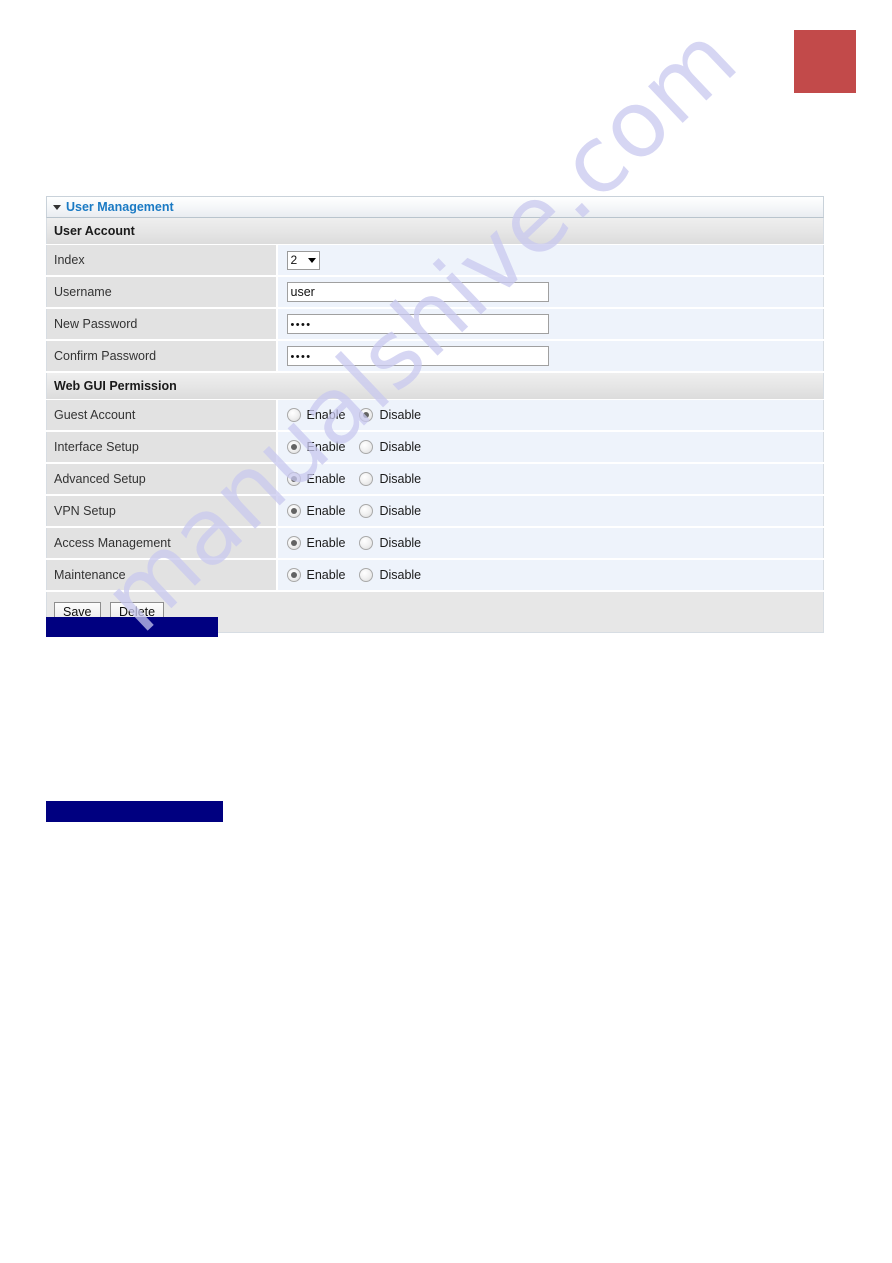 The image size is (892, 1263). What do you see at coordinates (550, 356) in the screenshot?
I see `row-value-confirm-password: ••••` at bounding box center [550, 356].